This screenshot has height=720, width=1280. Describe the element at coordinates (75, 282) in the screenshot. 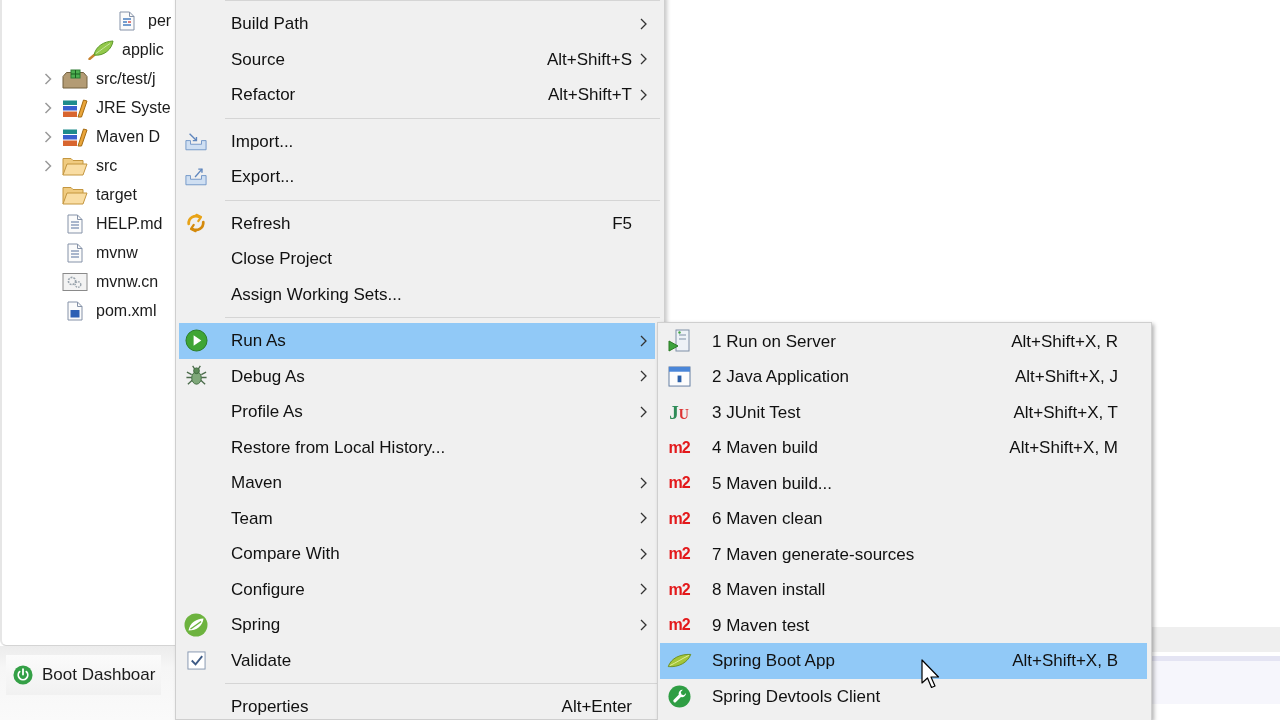

I see `gear-window-icon` at that location.